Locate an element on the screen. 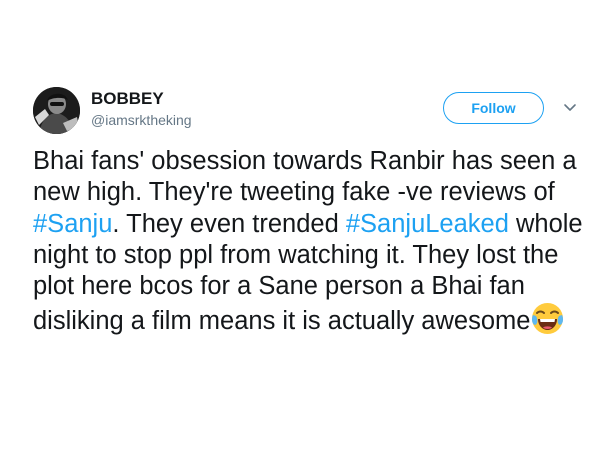 The width and height of the screenshot is (600, 450). hashtag-link: #Sanju is located at coordinates (72, 224).